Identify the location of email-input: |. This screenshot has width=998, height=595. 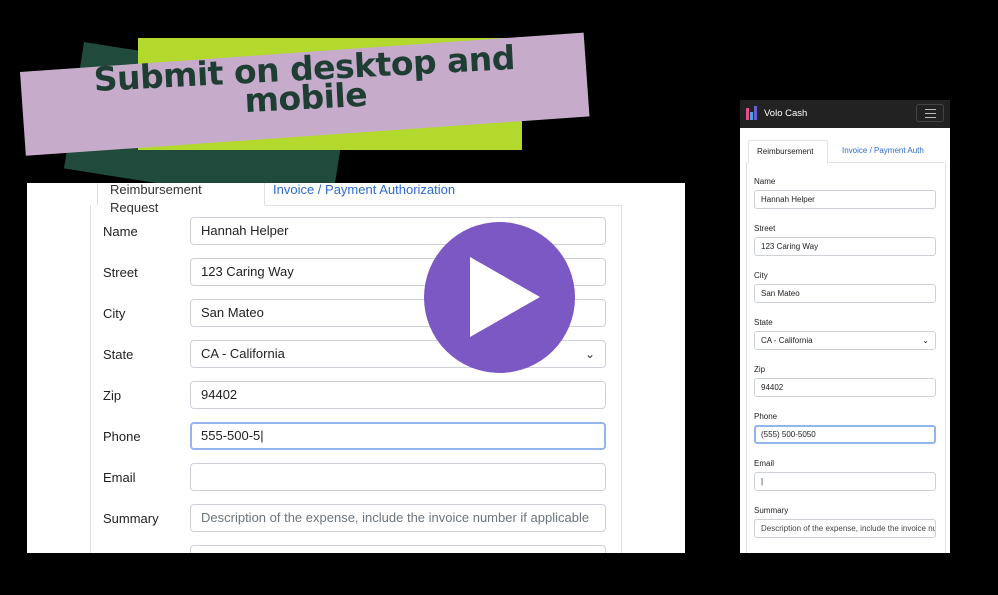
(845, 481).